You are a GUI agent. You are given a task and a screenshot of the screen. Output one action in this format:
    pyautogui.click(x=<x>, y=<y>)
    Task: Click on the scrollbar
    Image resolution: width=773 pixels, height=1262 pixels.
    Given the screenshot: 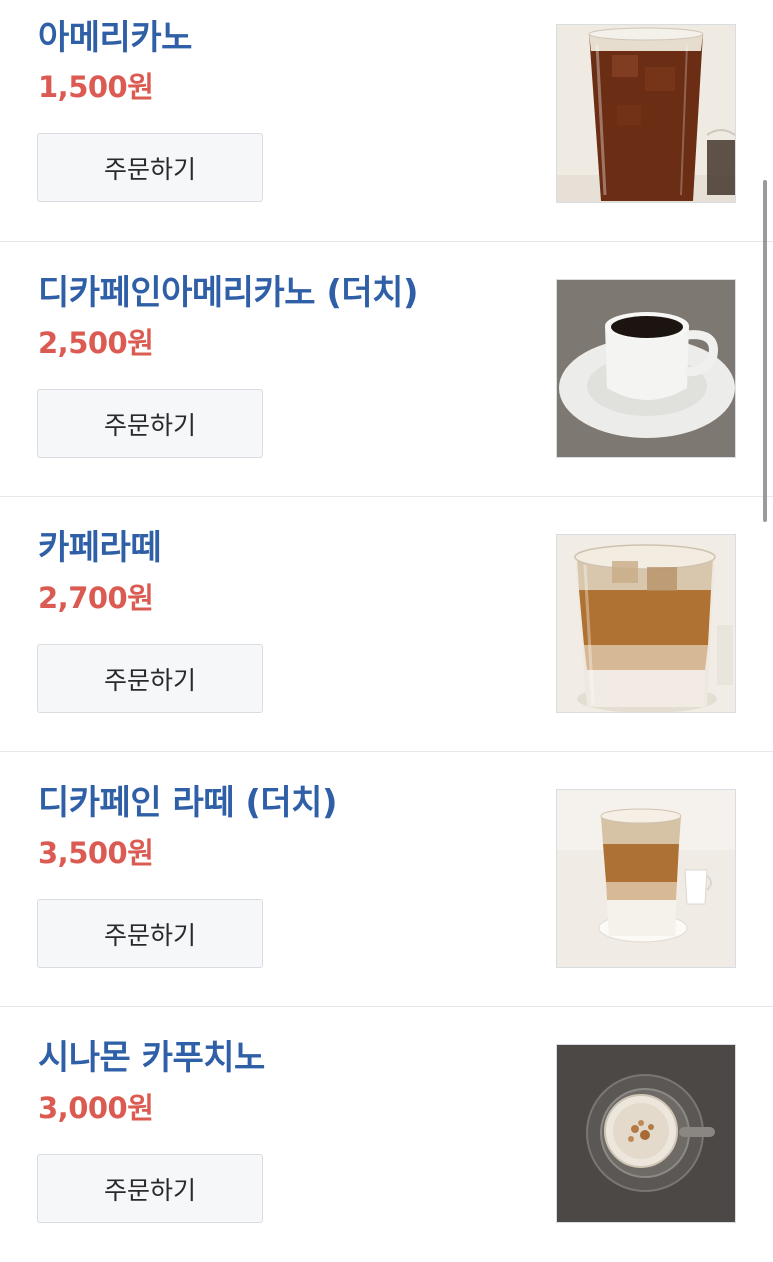 What is the action you would take?
    pyautogui.click(x=765, y=351)
    